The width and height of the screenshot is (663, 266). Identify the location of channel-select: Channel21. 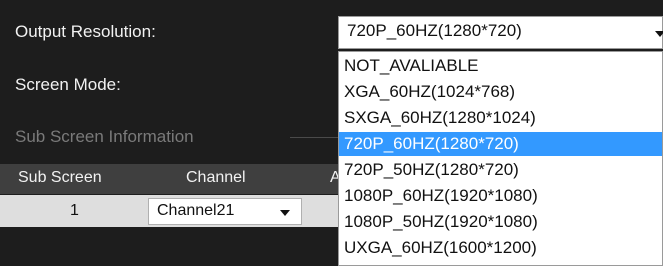
(225, 211).